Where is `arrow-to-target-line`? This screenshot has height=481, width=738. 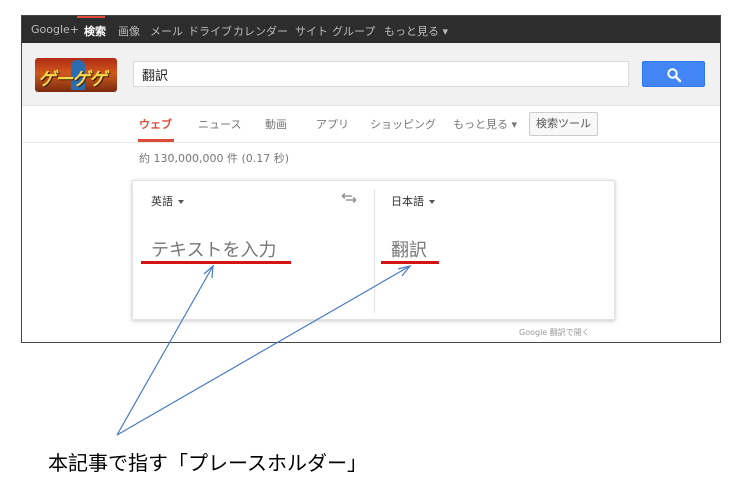
arrow-to-target-line is located at coordinates (263, 350).